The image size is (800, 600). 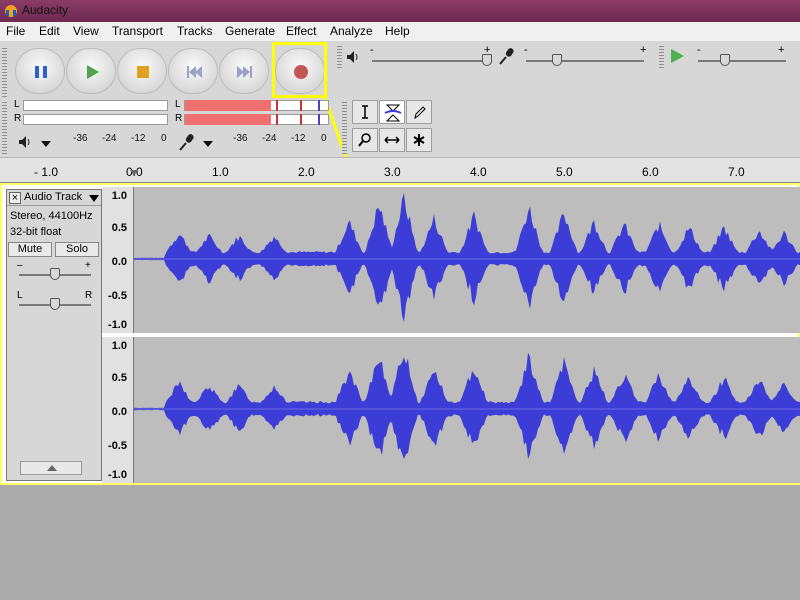 What do you see at coordinates (742, 61) in the screenshot?
I see `play-speed-track` at bounding box center [742, 61].